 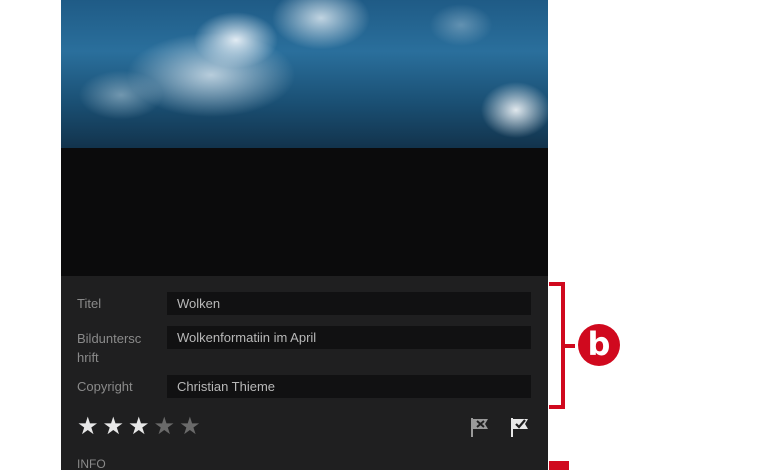 What do you see at coordinates (114, 427) in the screenshot?
I see `star-2-icon: ★` at bounding box center [114, 427].